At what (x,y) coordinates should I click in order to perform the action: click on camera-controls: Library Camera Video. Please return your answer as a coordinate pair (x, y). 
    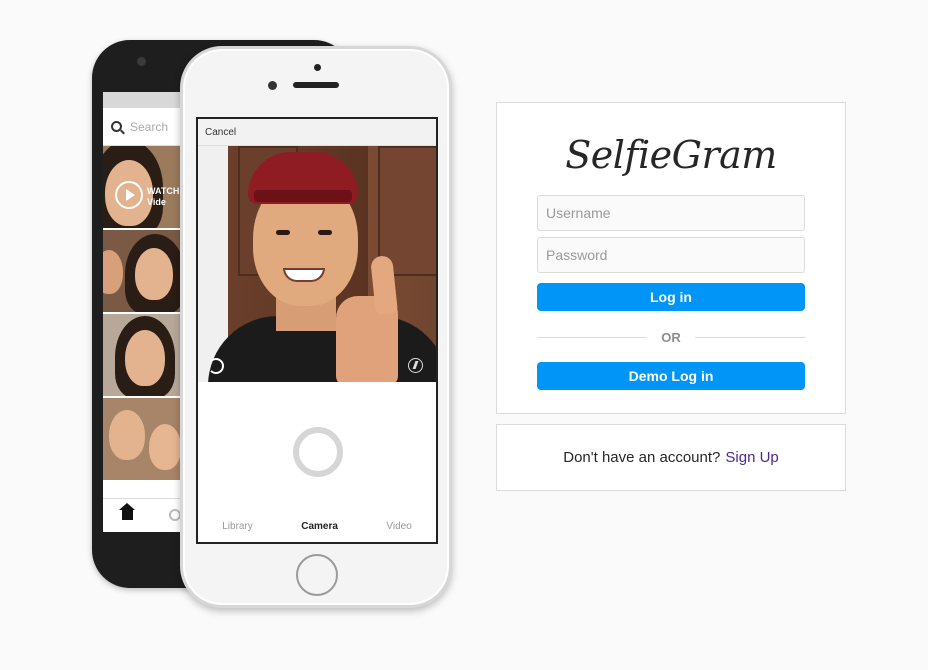
    Looking at the image, I should click on (317, 461).